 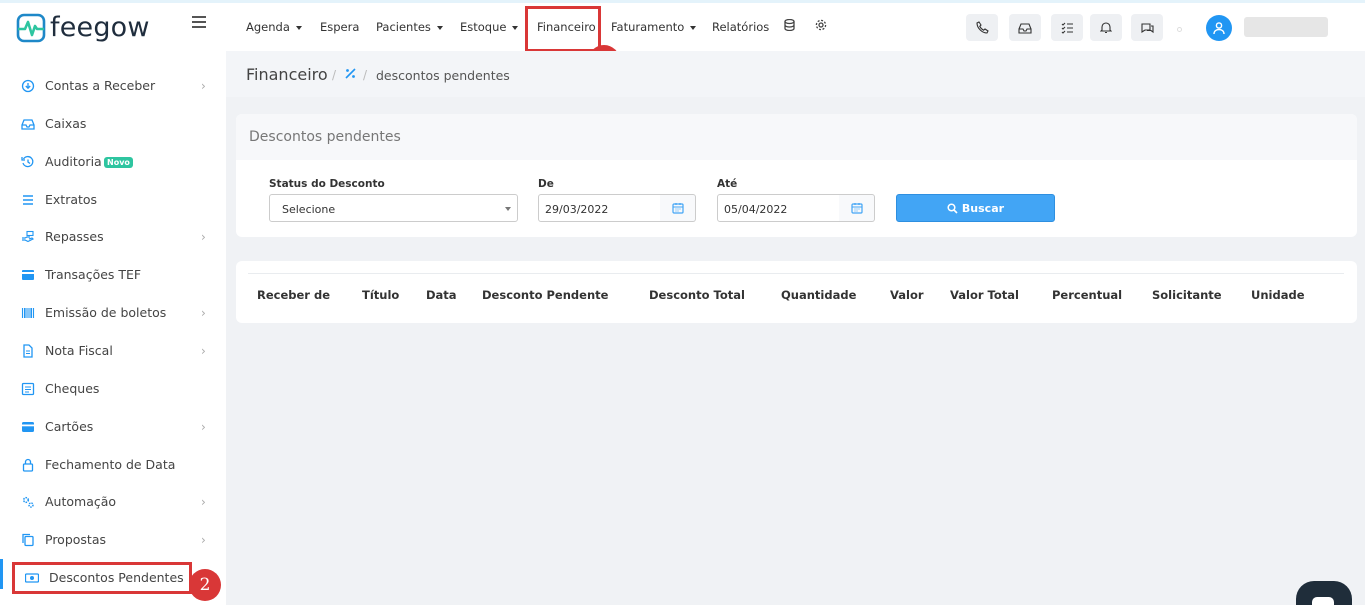 I want to click on tray-icon, so click(x=28, y=124).